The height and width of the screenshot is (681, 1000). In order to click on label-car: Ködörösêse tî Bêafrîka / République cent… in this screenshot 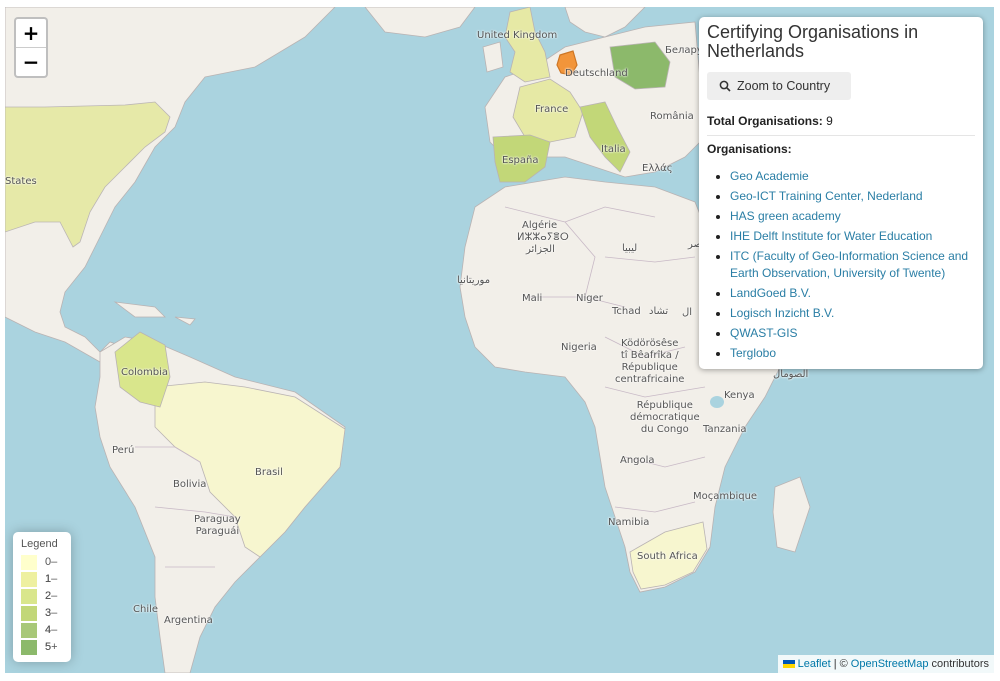, I will do `click(650, 361)`.